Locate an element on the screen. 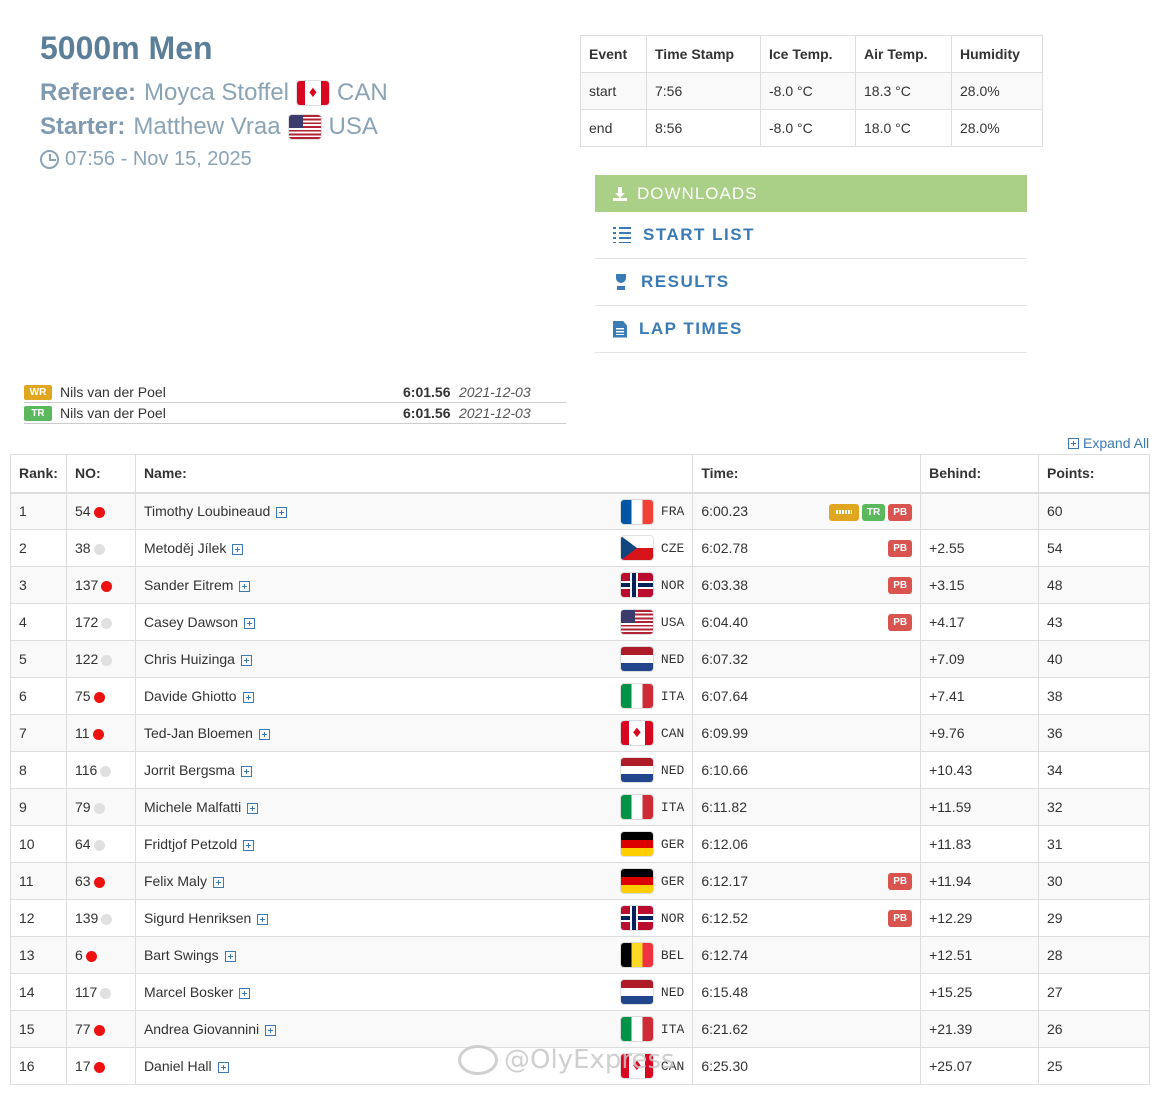  ger-flag-icon is located at coordinates (636, 844).